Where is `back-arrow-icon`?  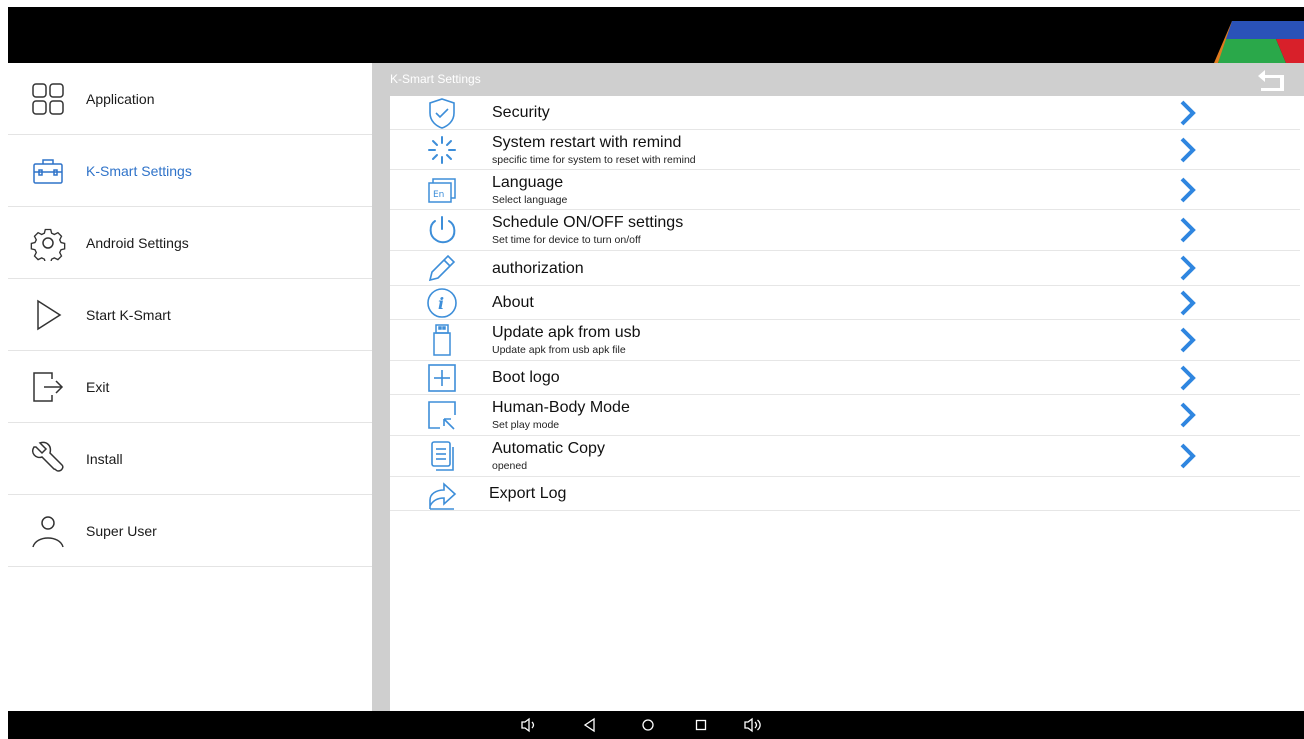
back-arrow-icon is located at coordinates (1271, 80).